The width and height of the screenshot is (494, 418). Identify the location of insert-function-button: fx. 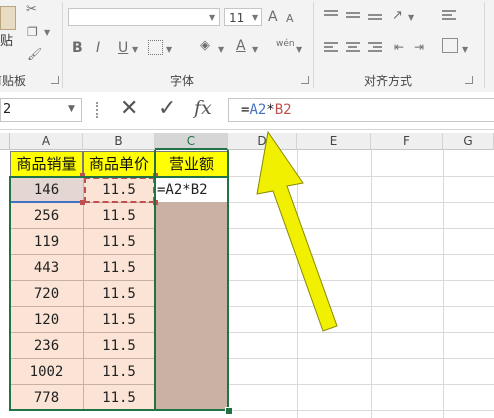
(203, 108).